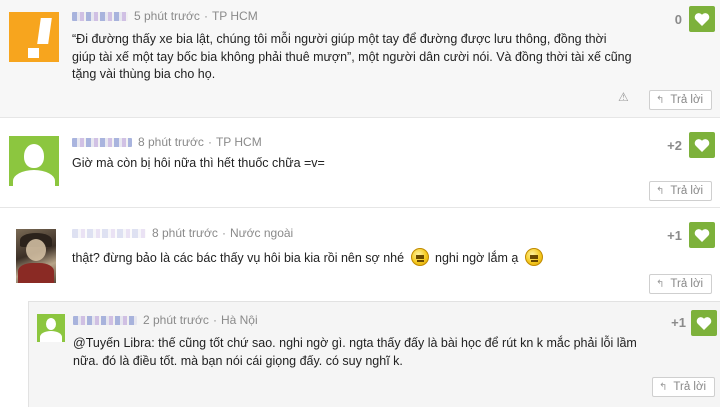 This screenshot has height=407, width=720. Describe the element at coordinates (623, 97) in the screenshot. I see `warning-icon: ⚠` at that location.